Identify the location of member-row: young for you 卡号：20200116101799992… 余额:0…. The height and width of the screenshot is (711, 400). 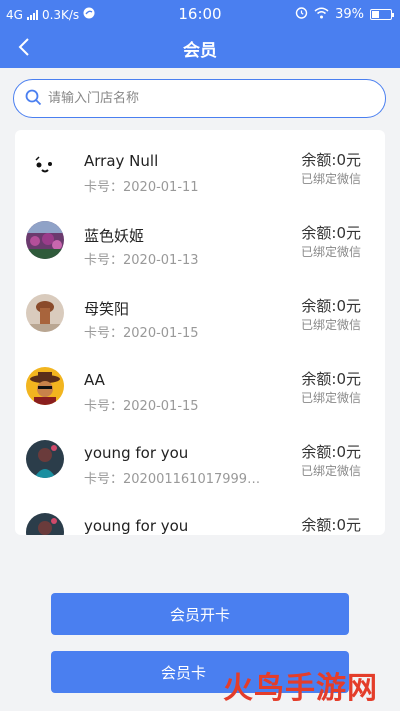
(200, 458).